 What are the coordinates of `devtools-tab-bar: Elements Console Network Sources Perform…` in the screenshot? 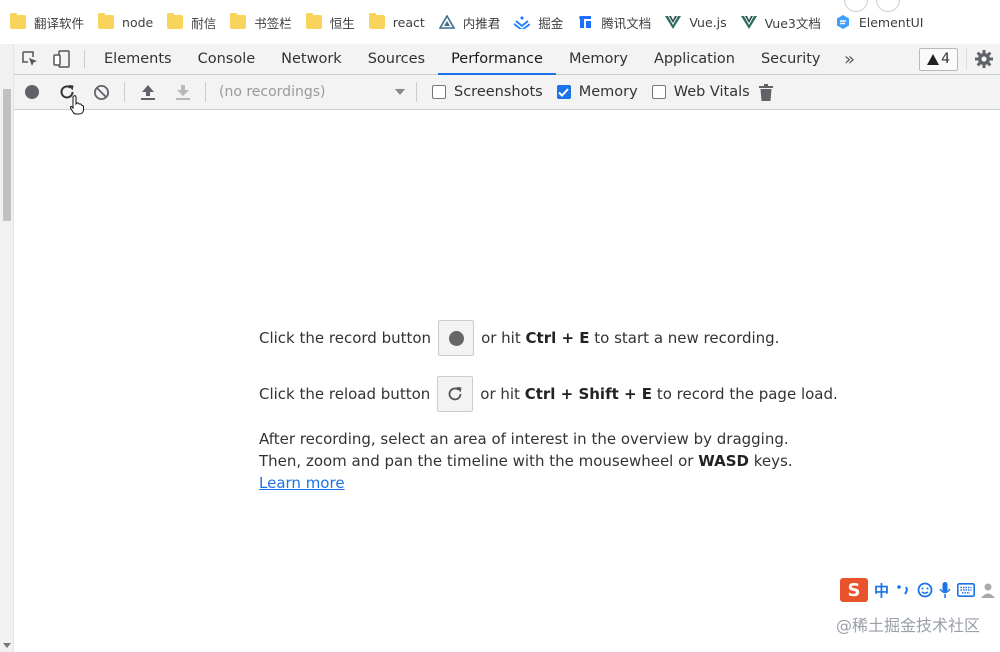 It's located at (507, 59).